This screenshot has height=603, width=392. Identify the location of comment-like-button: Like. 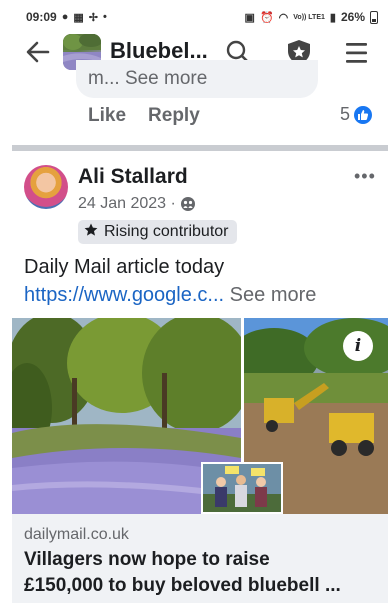
(107, 116).